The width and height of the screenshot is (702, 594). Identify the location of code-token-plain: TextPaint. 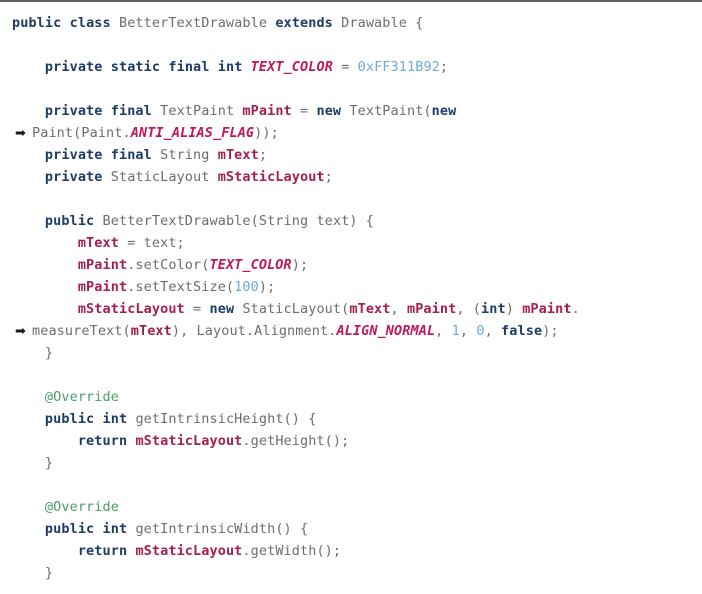
(197, 111).